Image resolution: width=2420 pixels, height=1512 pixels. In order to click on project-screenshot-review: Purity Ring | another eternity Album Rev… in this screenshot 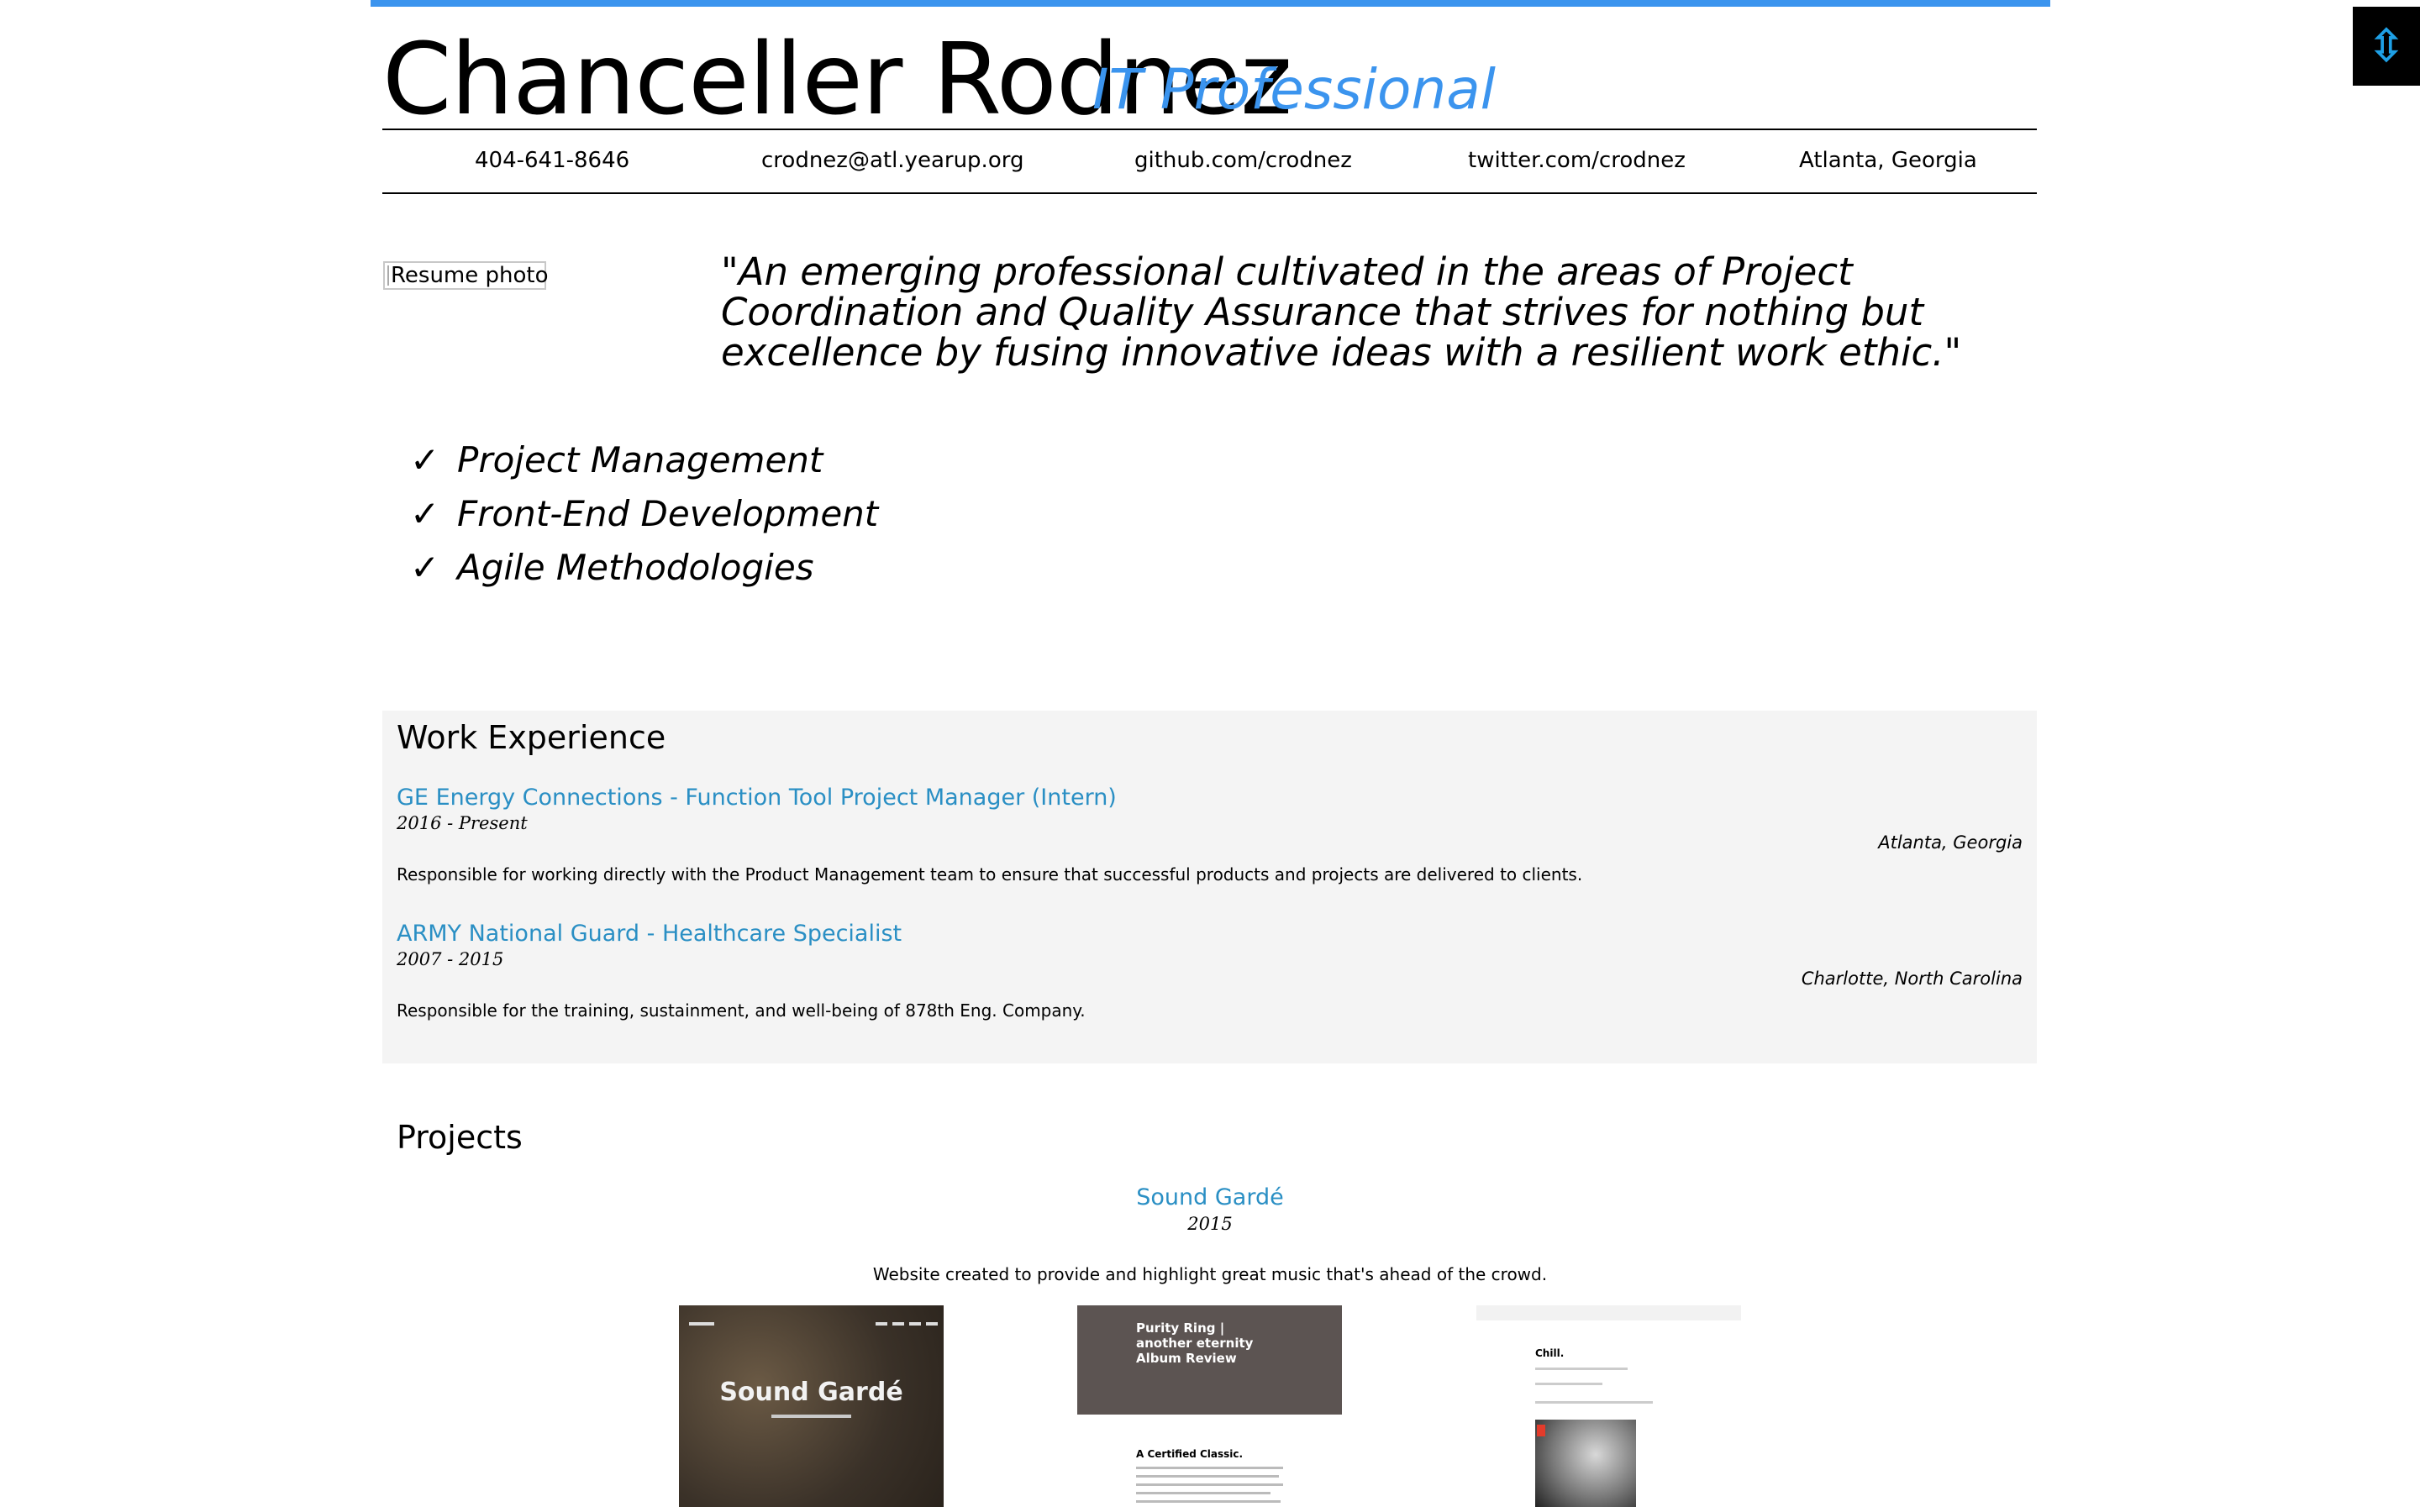, I will do `click(1209, 1406)`.